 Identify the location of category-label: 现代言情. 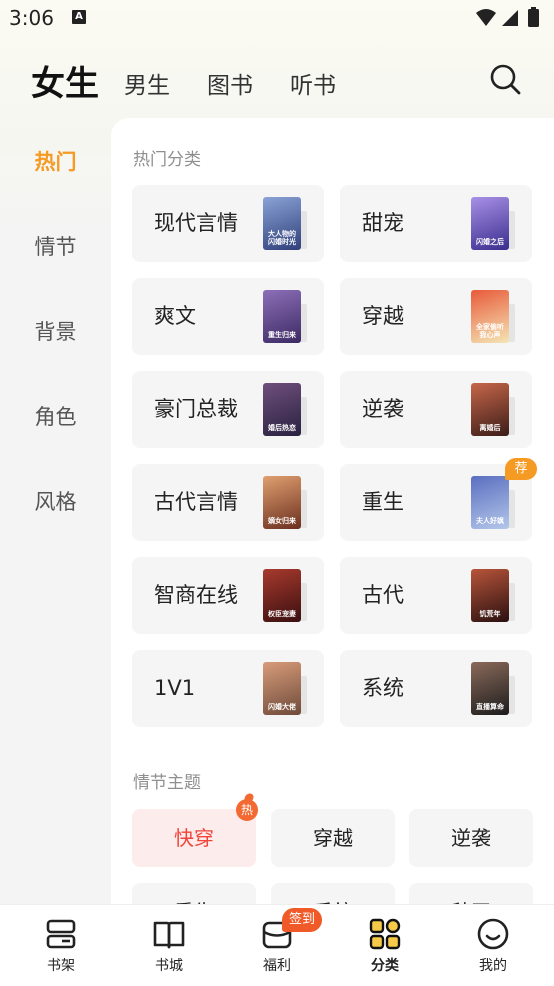
(196, 223).